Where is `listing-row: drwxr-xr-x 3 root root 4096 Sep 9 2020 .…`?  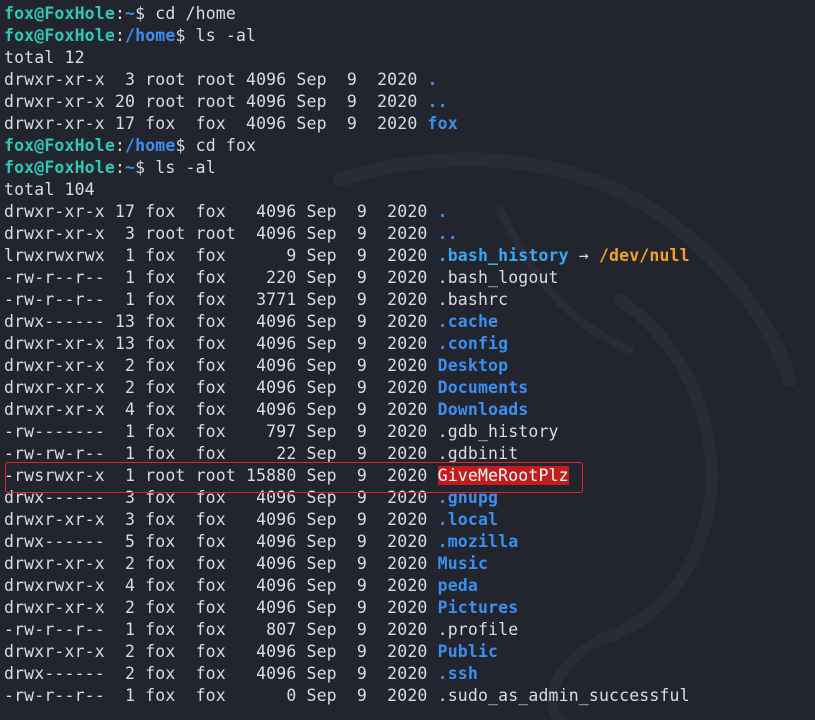
listing-row: drwxr-xr-x 3 root root 4096 Sep 9 2020 .… is located at coordinates (231, 233).